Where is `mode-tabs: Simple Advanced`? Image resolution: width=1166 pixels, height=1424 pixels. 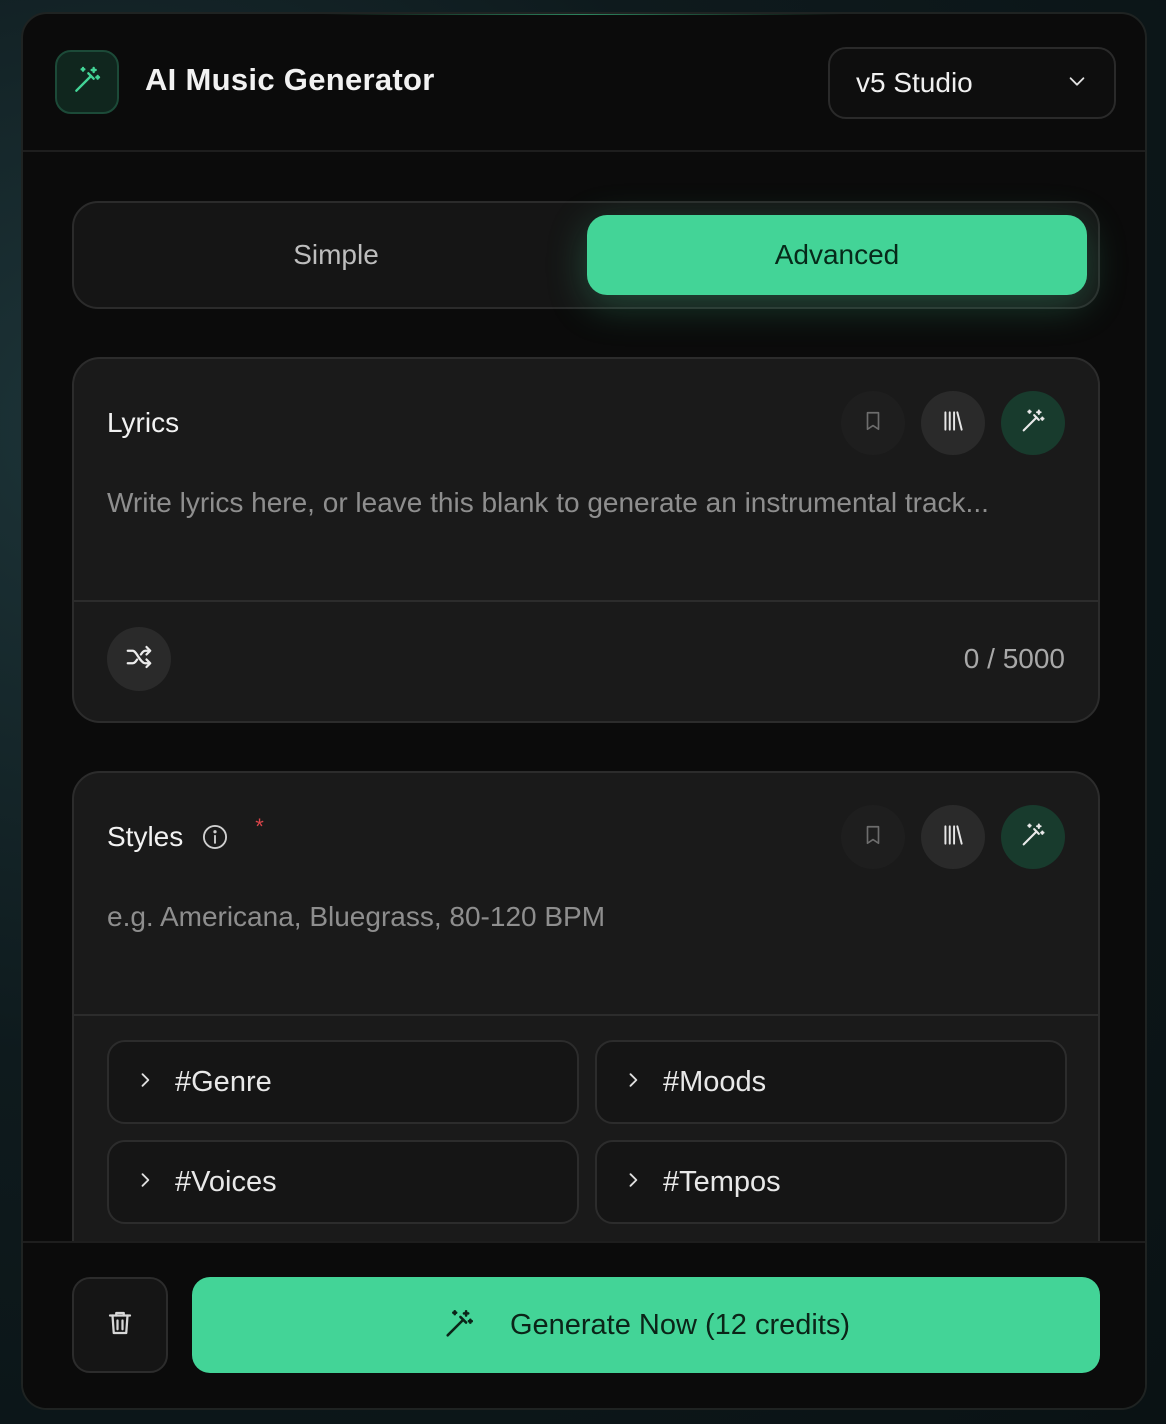 mode-tabs: Simple Advanced is located at coordinates (586, 255).